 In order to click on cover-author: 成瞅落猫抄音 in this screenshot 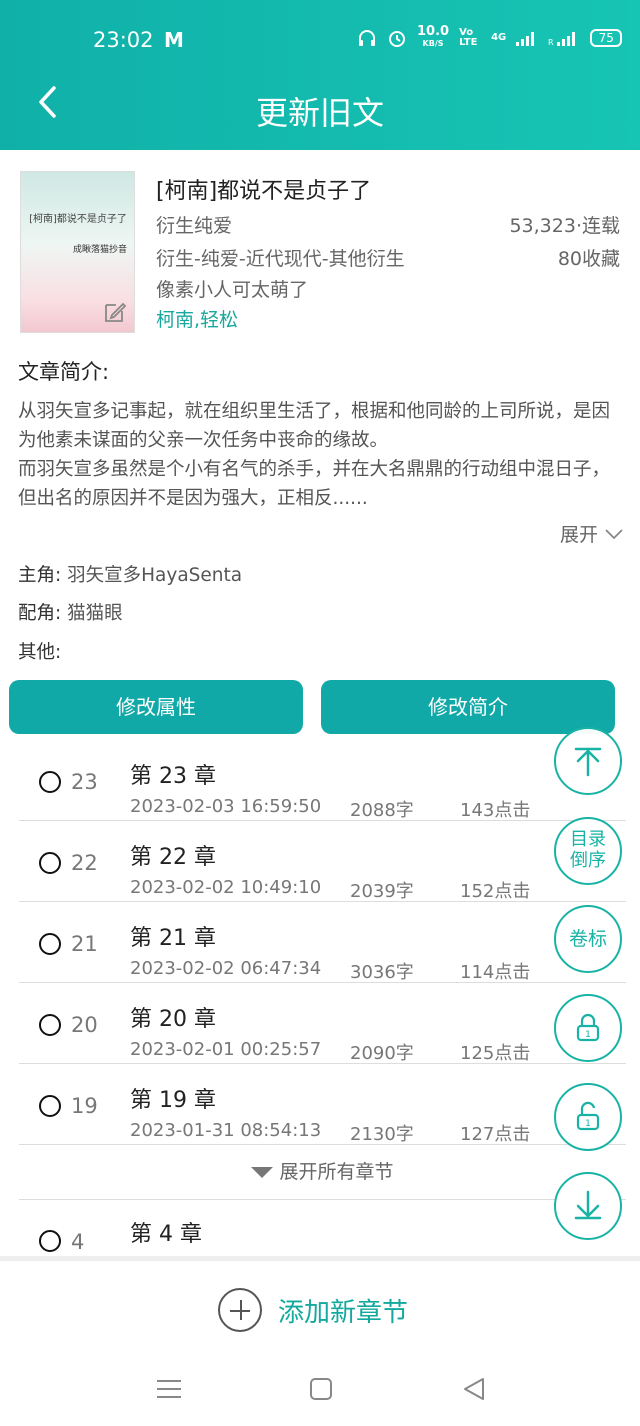, I will do `click(100, 250)`.